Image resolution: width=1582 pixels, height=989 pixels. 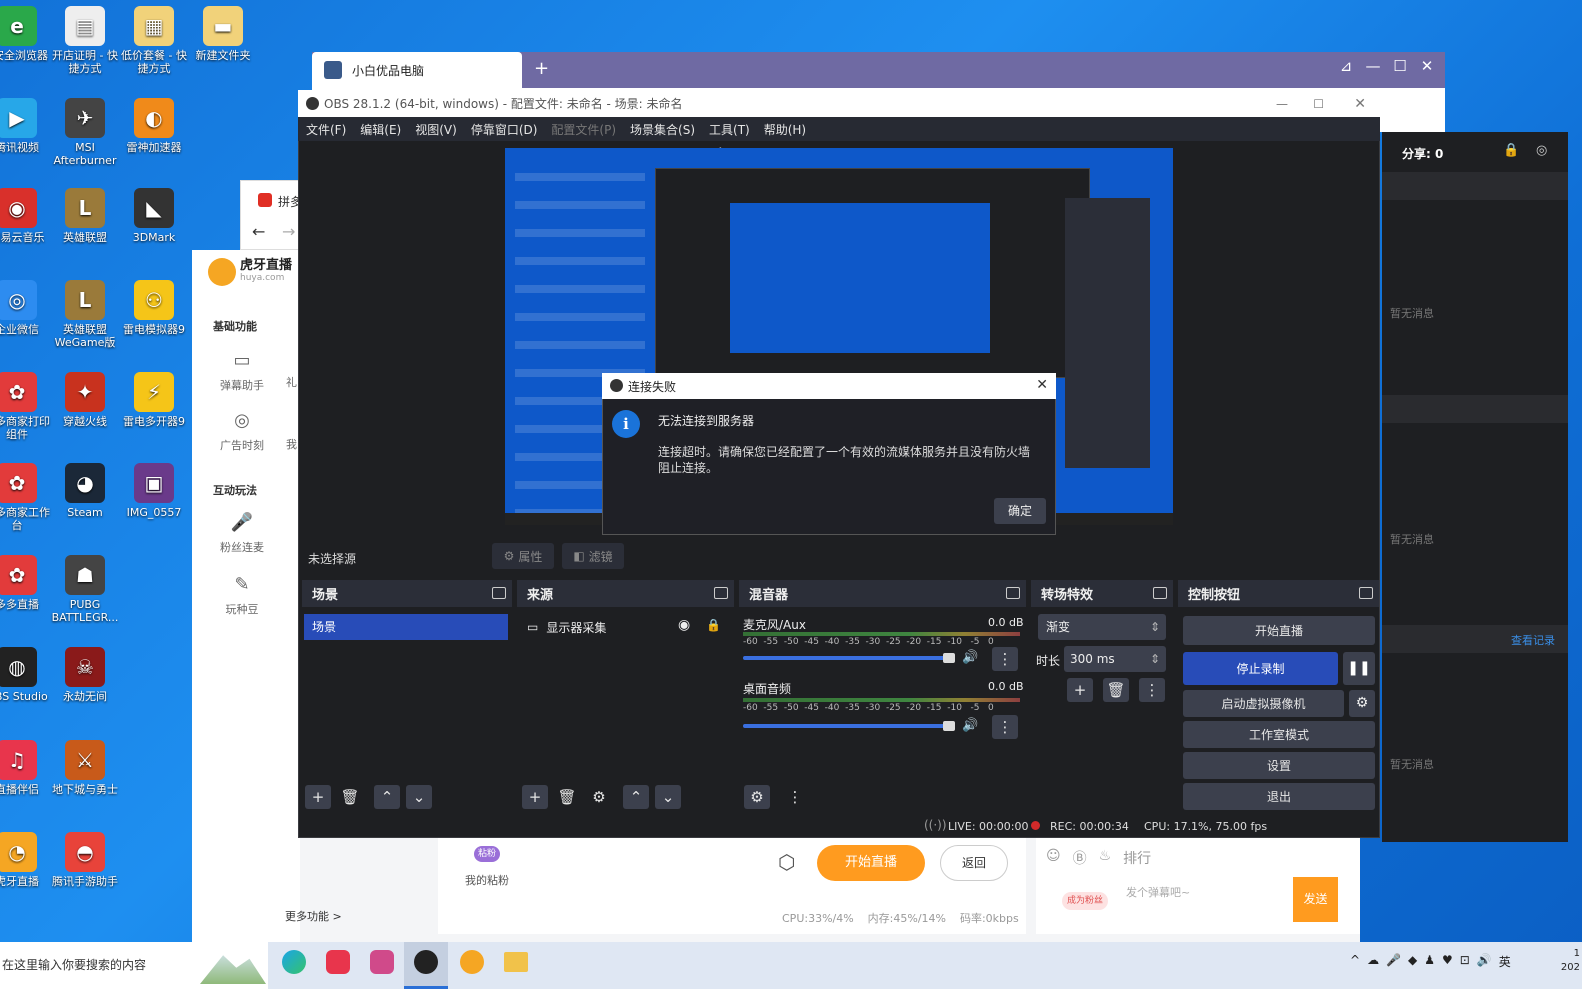 What do you see at coordinates (1080, 690) in the screenshot?
I see `add-transition-button: +` at bounding box center [1080, 690].